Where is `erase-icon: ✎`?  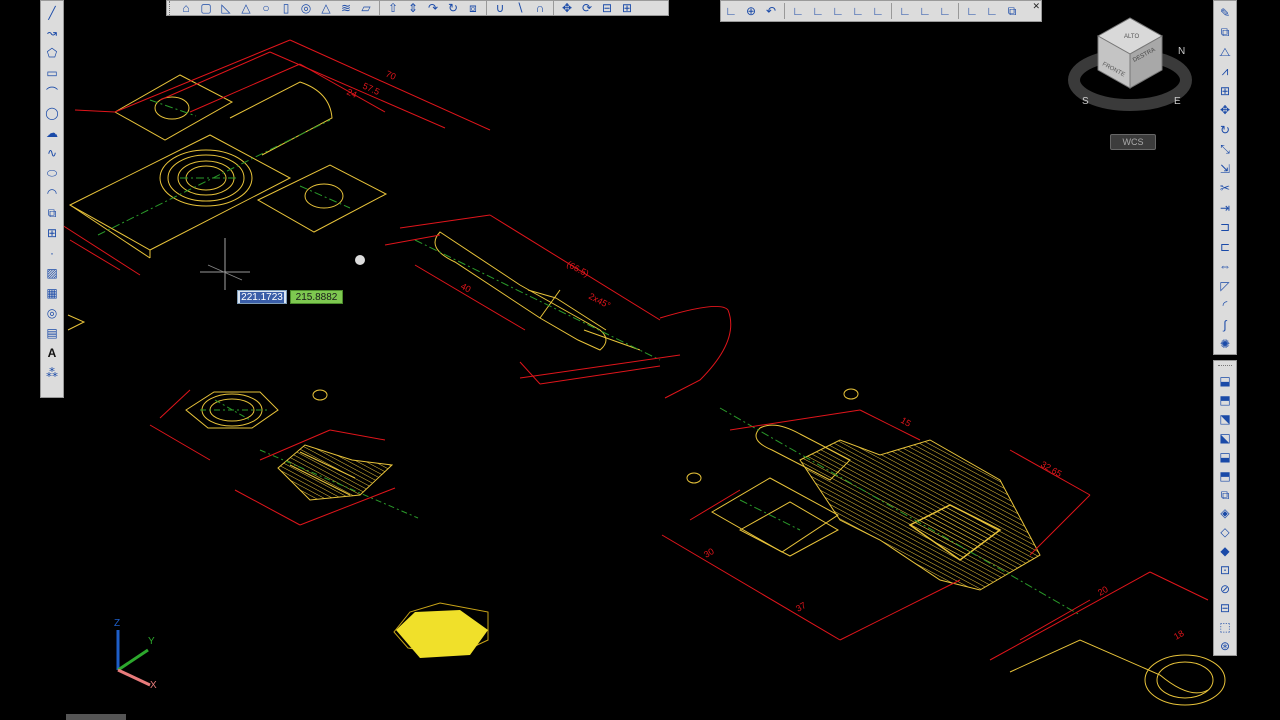 erase-icon: ✎ is located at coordinates (1225, 13).